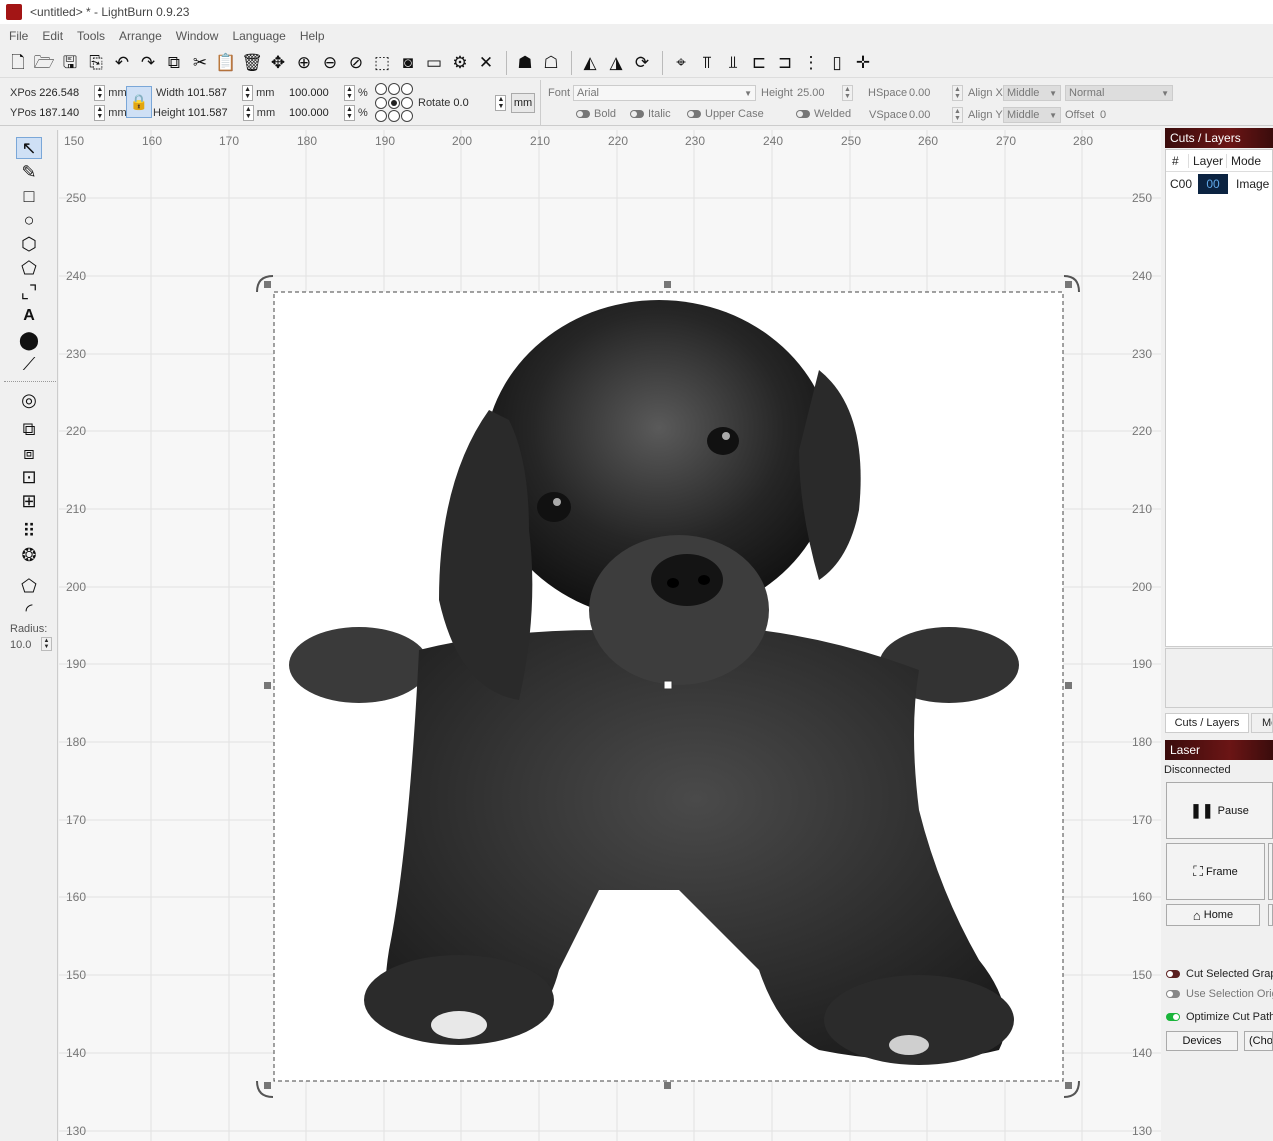 Image resolution: width=1273 pixels, height=1141 pixels. Describe the element at coordinates (29, 244) in the screenshot. I see `polygon-icon: ⬡` at that location.